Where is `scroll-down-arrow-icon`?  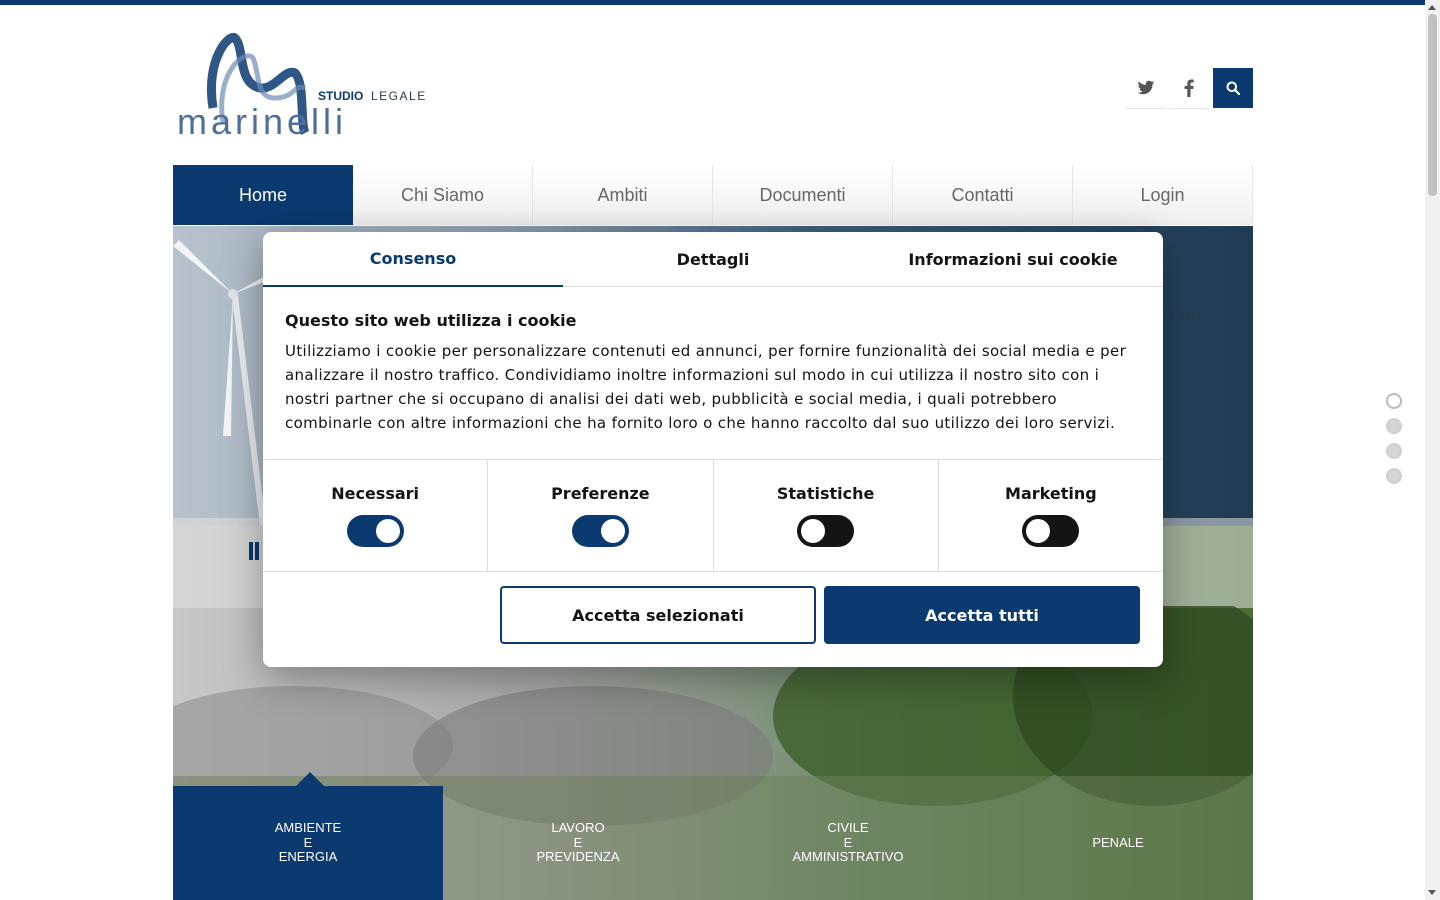
scroll-down-arrow-icon is located at coordinates (1432, 892).